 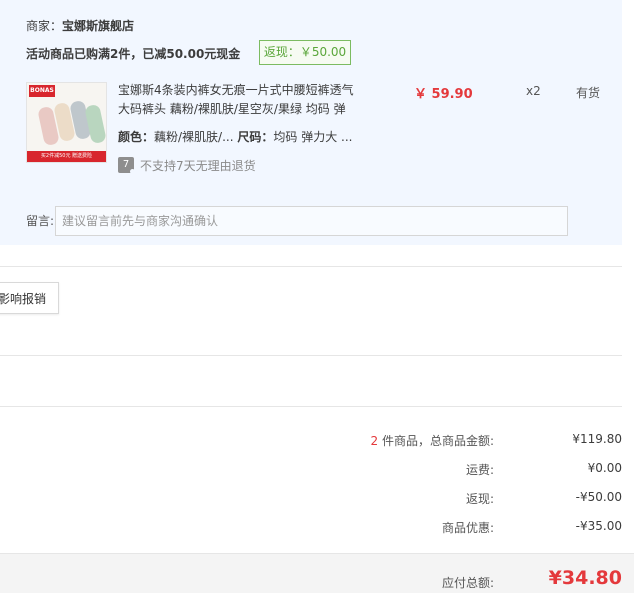 I want to click on unit-price: ￥ 59.90, so click(x=443, y=94).